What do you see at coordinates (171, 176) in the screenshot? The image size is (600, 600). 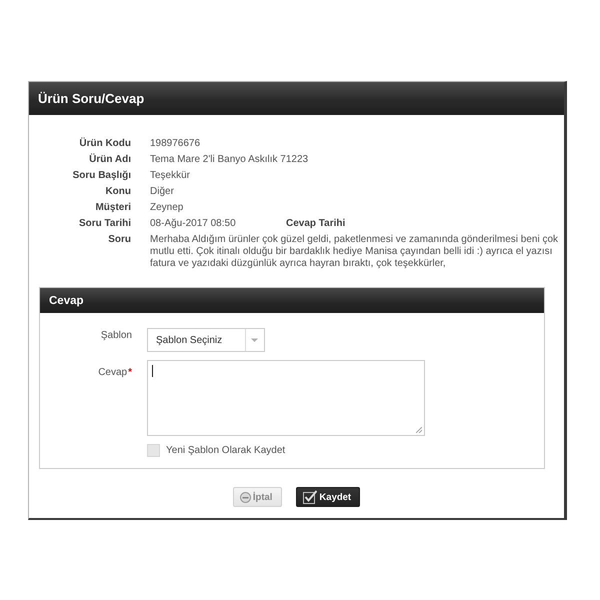 I see `detail-value: Teşekkür` at bounding box center [171, 176].